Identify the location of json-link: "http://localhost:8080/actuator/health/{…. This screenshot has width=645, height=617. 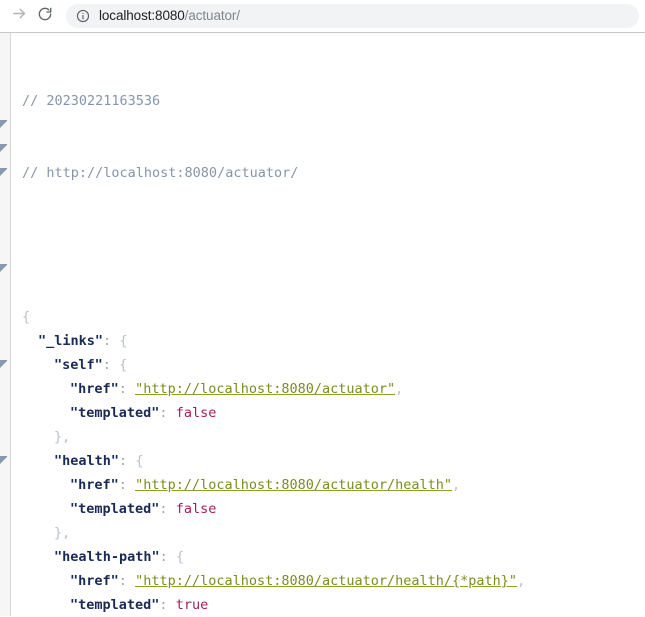
(326, 581).